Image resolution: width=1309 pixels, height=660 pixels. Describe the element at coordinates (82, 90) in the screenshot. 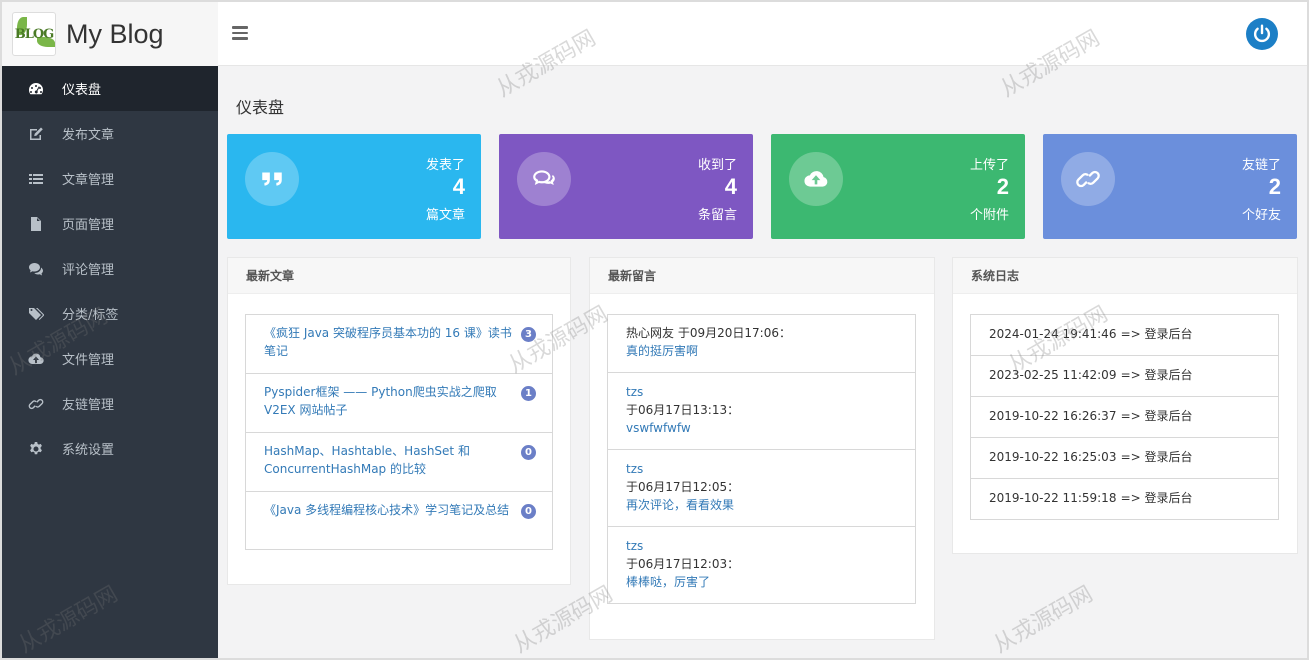

I see `sidebar-item-label: 仪表盘` at that location.